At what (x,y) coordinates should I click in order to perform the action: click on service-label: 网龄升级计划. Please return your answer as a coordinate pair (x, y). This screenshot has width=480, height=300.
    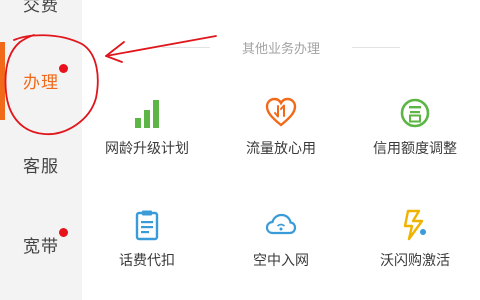
    Looking at the image, I should click on (147, 149).